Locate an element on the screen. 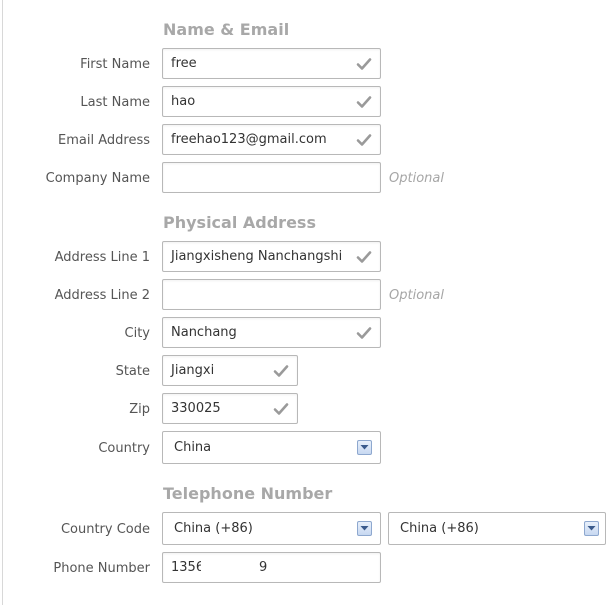 The image size is (606, 605). phone-value: 1356 is located at coordinates (188, 567).